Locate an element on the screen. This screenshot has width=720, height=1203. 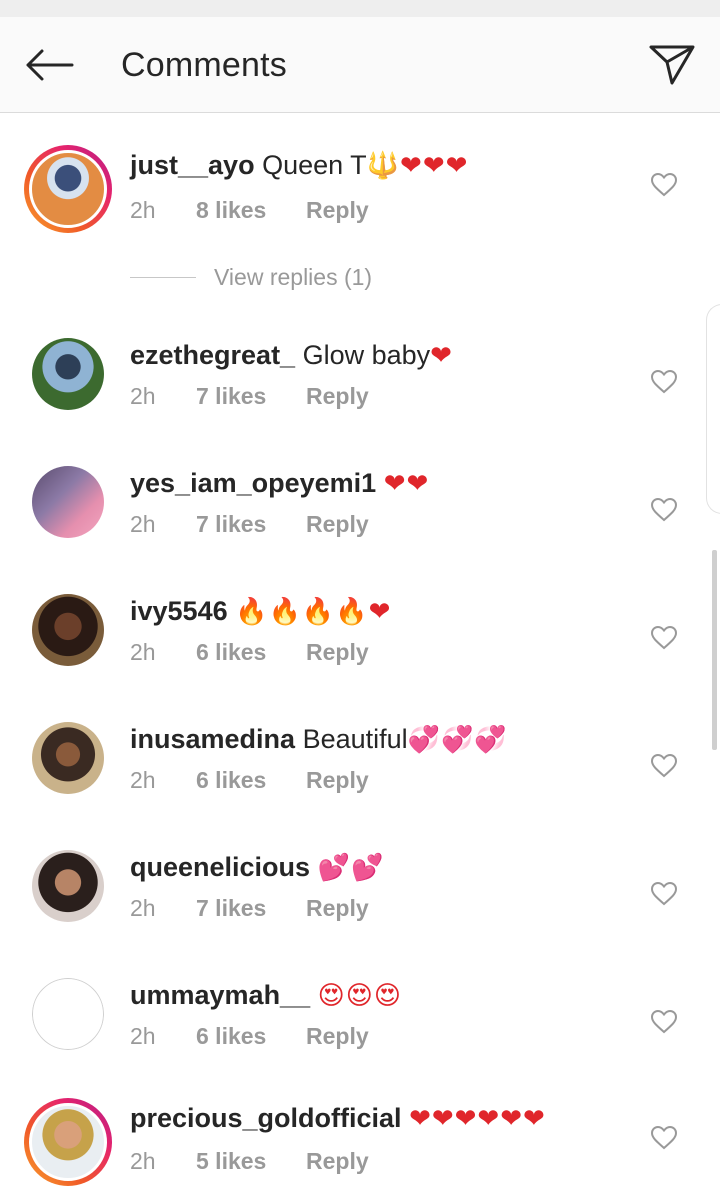
comment-meta: 2h 8 likes Reply is located at coordinates (249, 210).